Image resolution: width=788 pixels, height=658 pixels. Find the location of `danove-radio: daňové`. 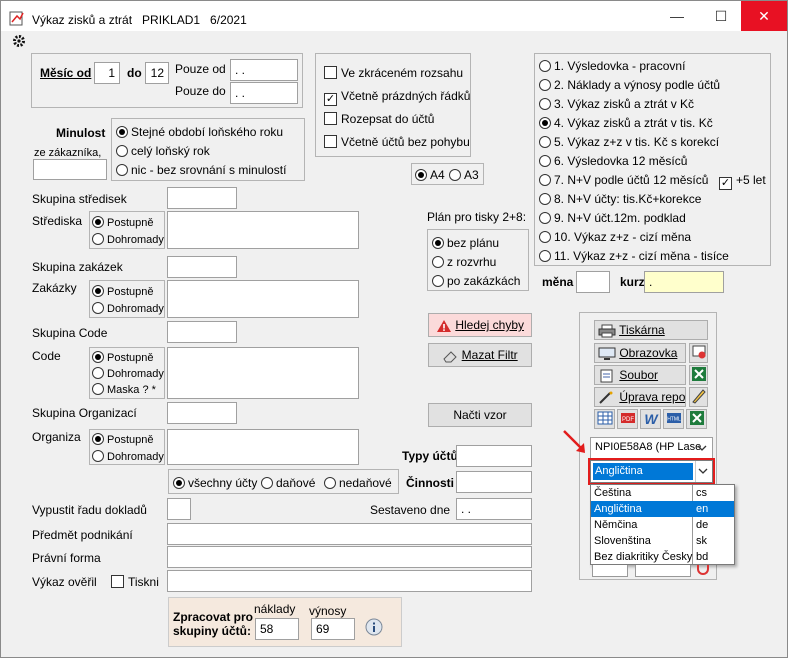

danove-radio: daňové is located at coordinates (288, 483).